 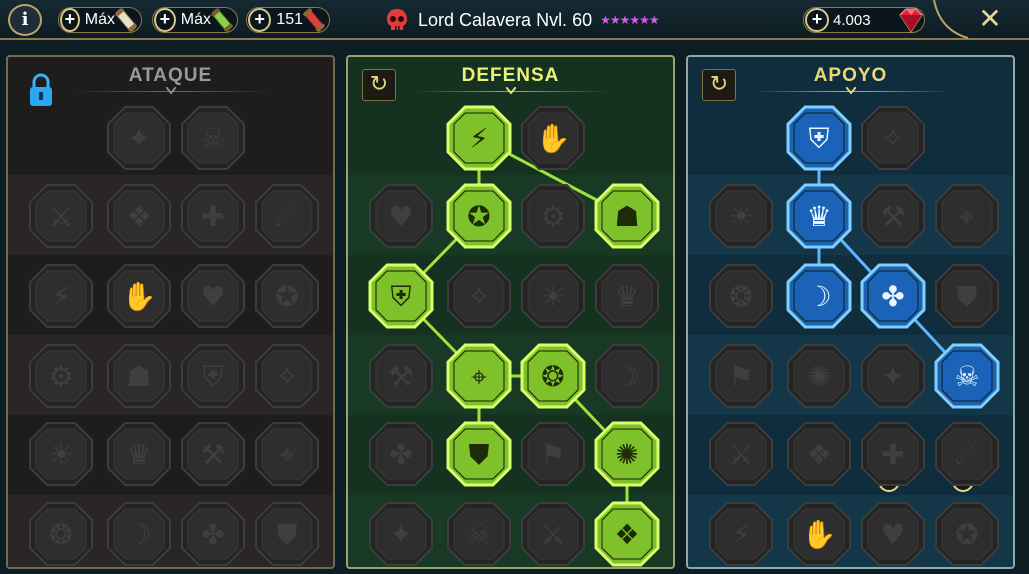 I want to click on add-scroll-button: +, so click(x=70, y=20).